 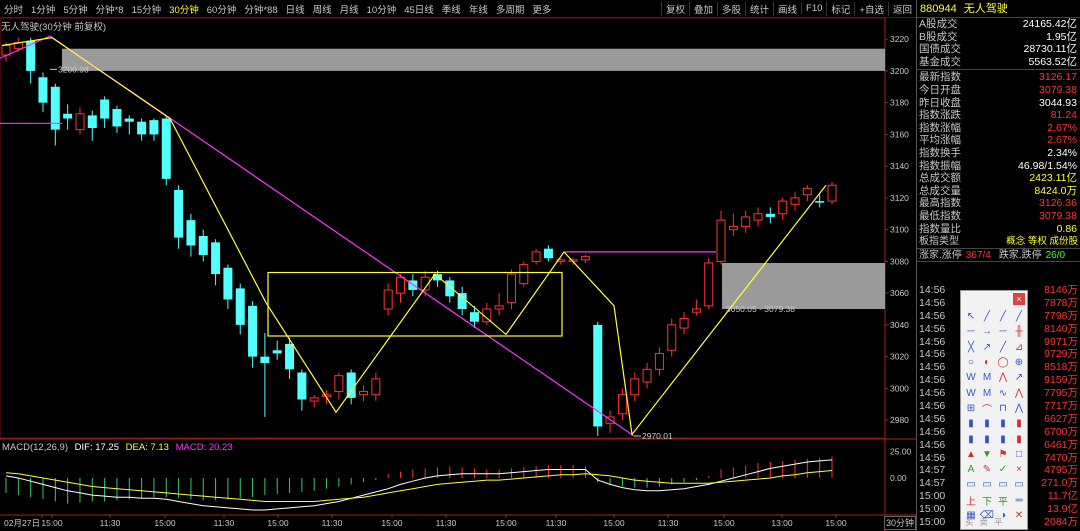 What do you see at coordinates (987, 423) in the screenshot?
I see `bars2-icon: ▮` at bounding box center [987, 423].